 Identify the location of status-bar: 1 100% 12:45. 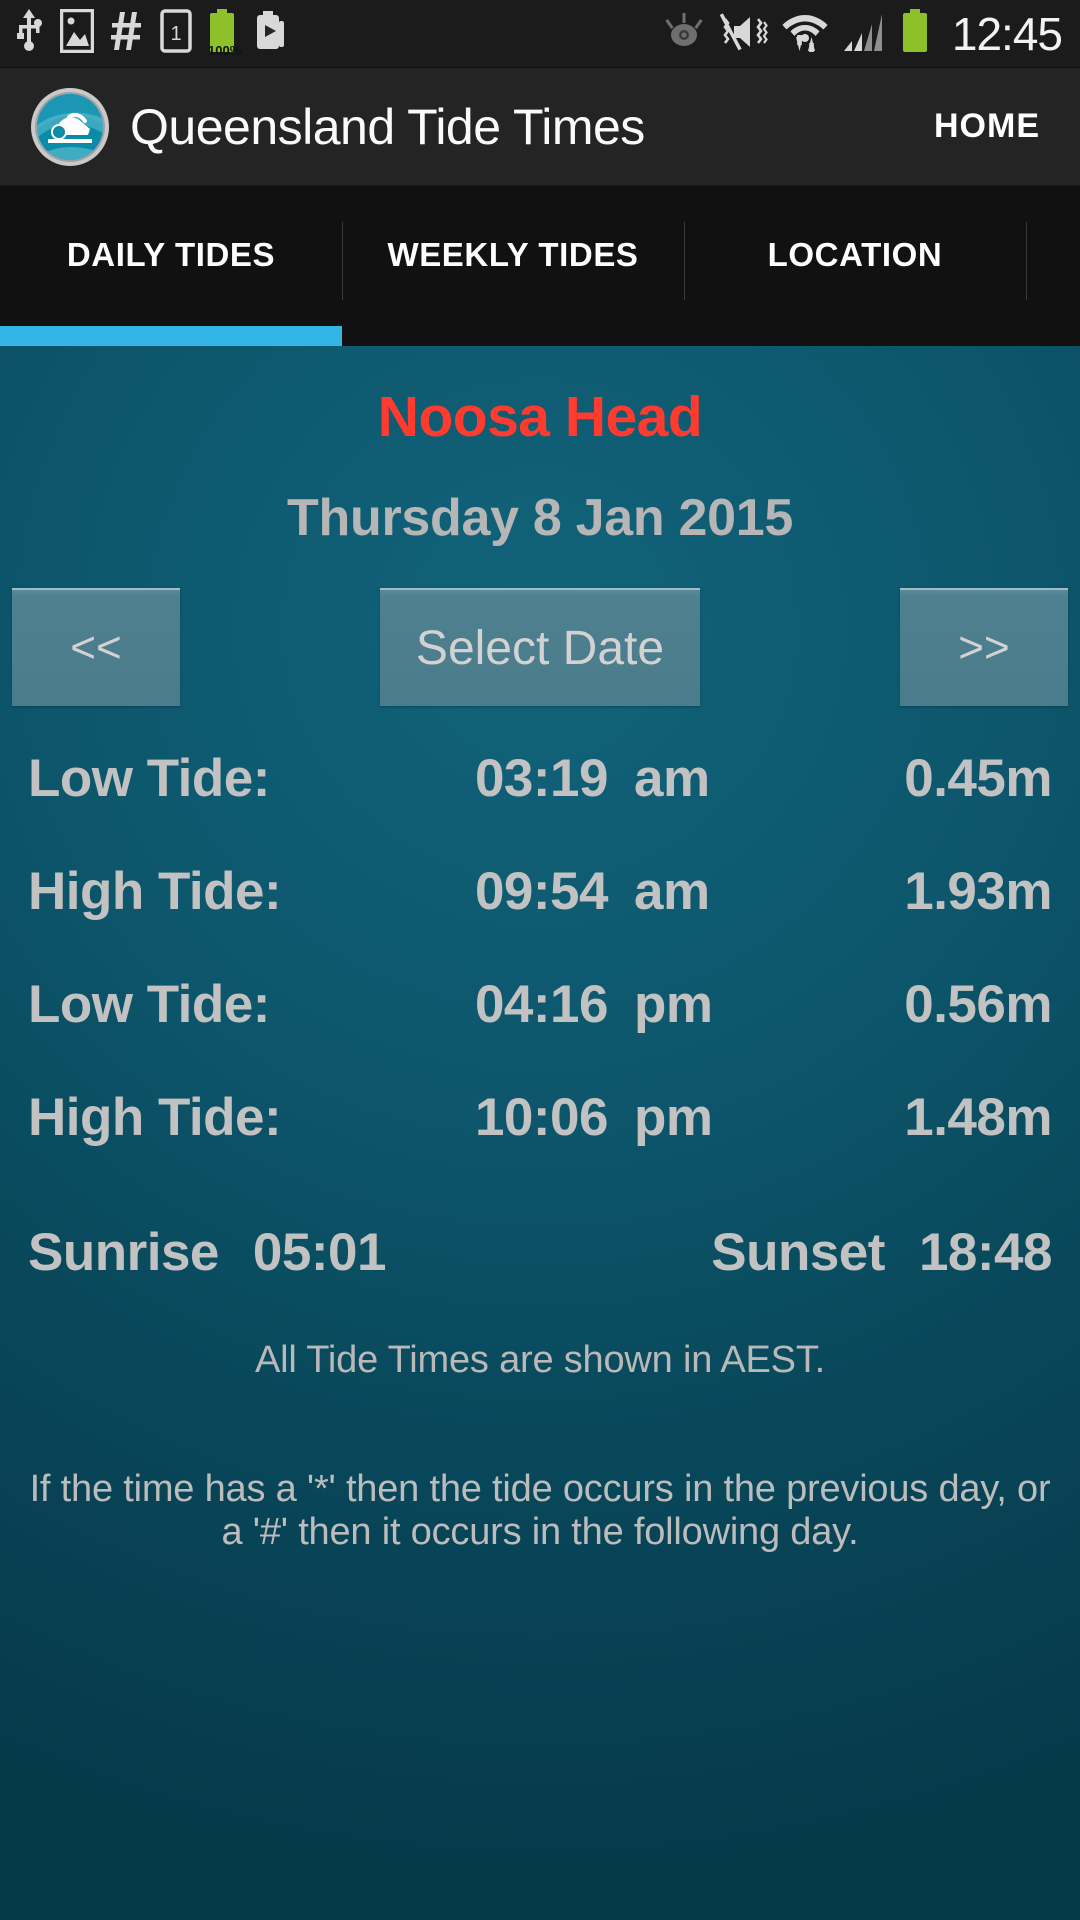
(540, 34).